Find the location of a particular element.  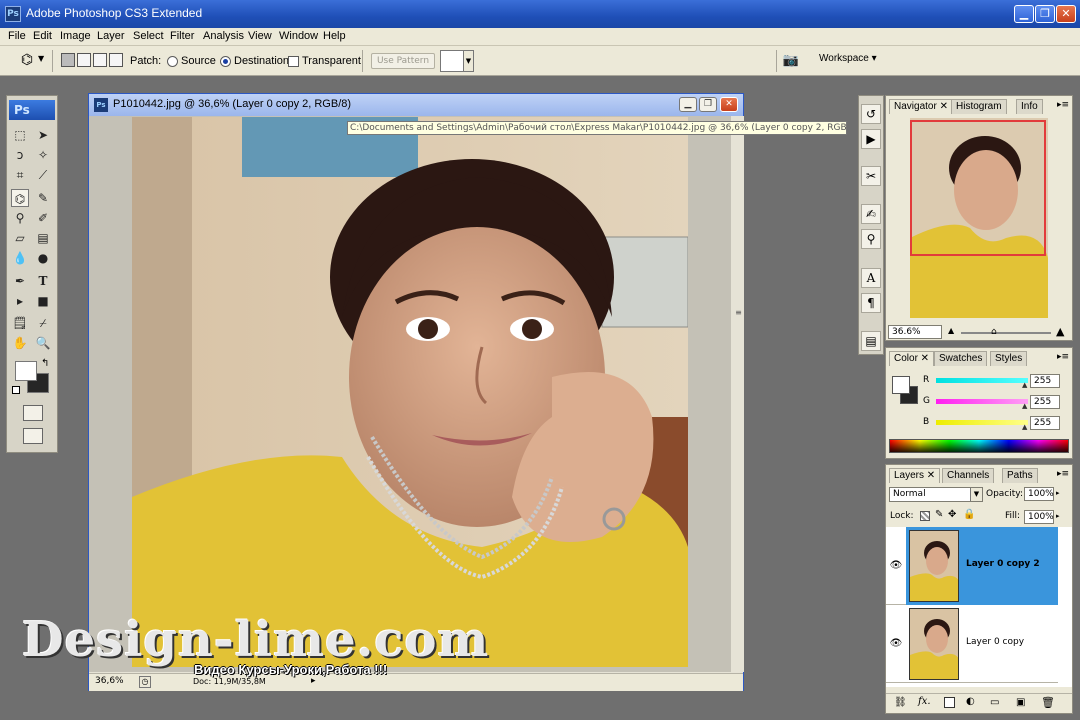

blur-tool-icon: 💧 is located at coordinates (20, 258).